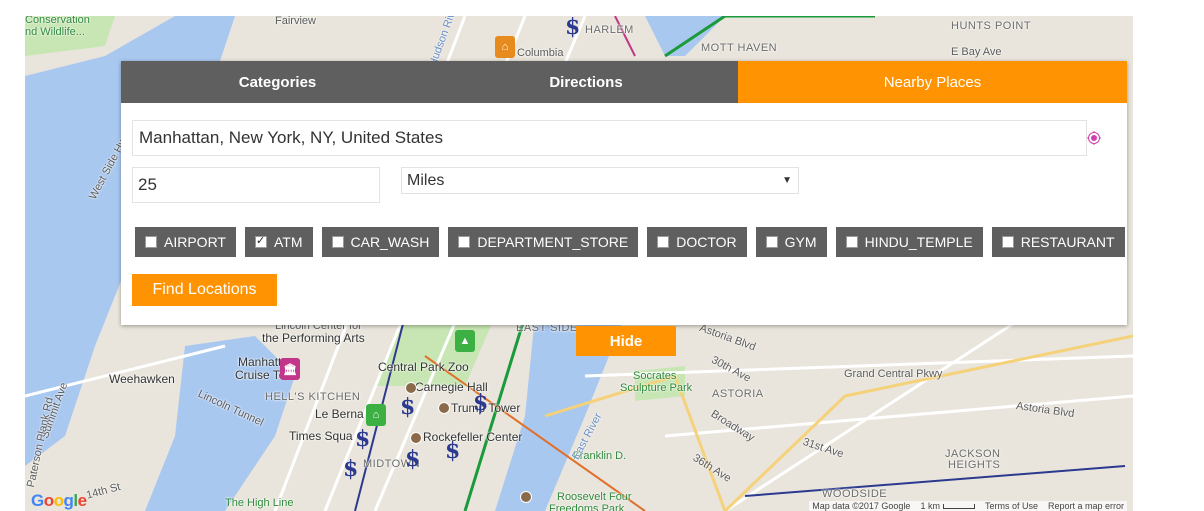 The height and width of the screenshot is (511, 1204). Describe the element at coordinates (626, 341) in the screenshot. I see `hide-button: Hide` at that location.